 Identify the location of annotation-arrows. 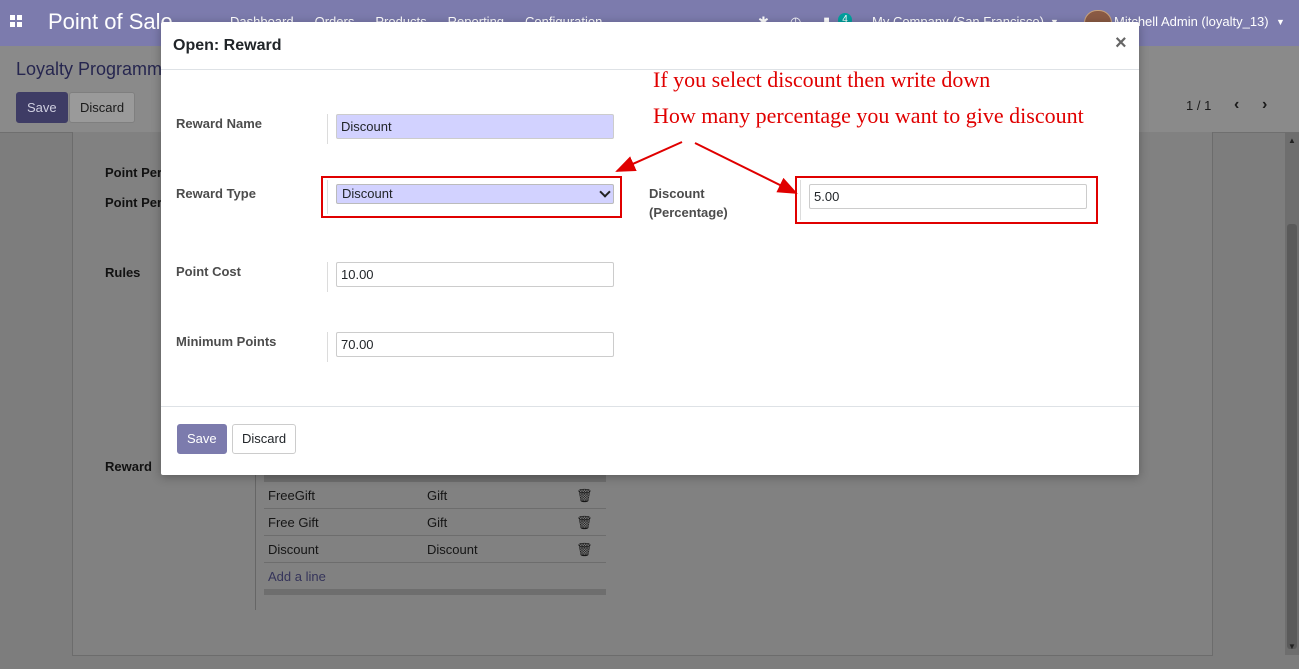
(706, 167).